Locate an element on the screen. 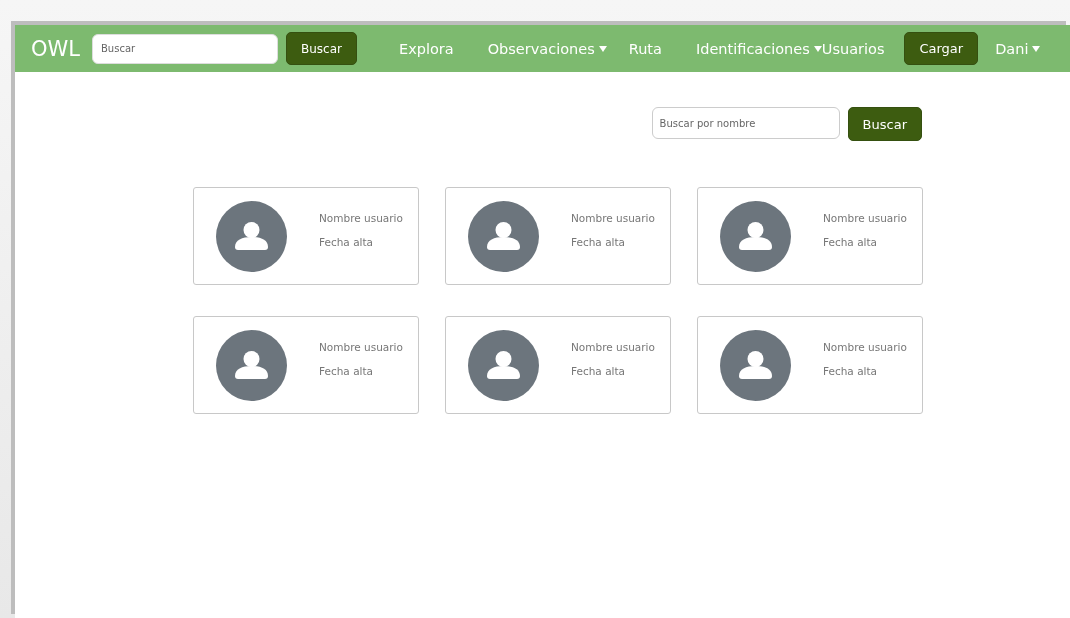 The image size is (1070, 618). upload-button: Cargar is located at coordinates (941, 48).